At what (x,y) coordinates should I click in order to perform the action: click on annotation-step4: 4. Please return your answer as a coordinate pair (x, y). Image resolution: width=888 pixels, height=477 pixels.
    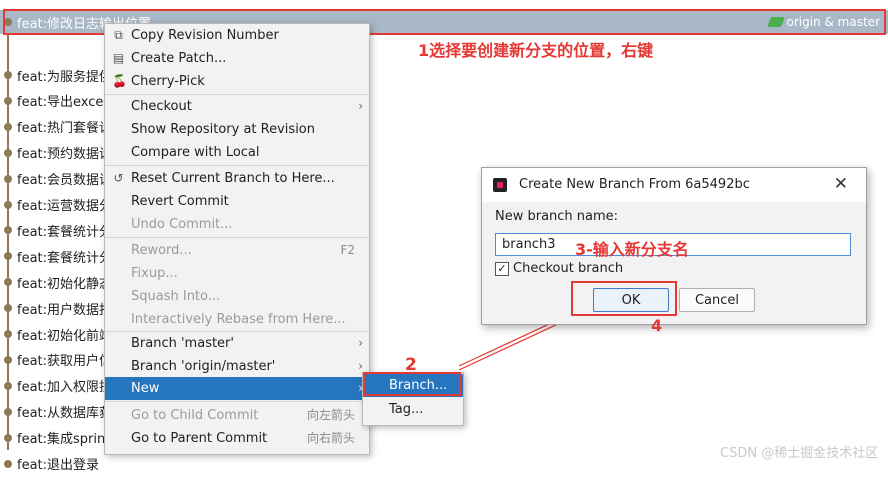
    Looking at the image, I should click on (657, 325).